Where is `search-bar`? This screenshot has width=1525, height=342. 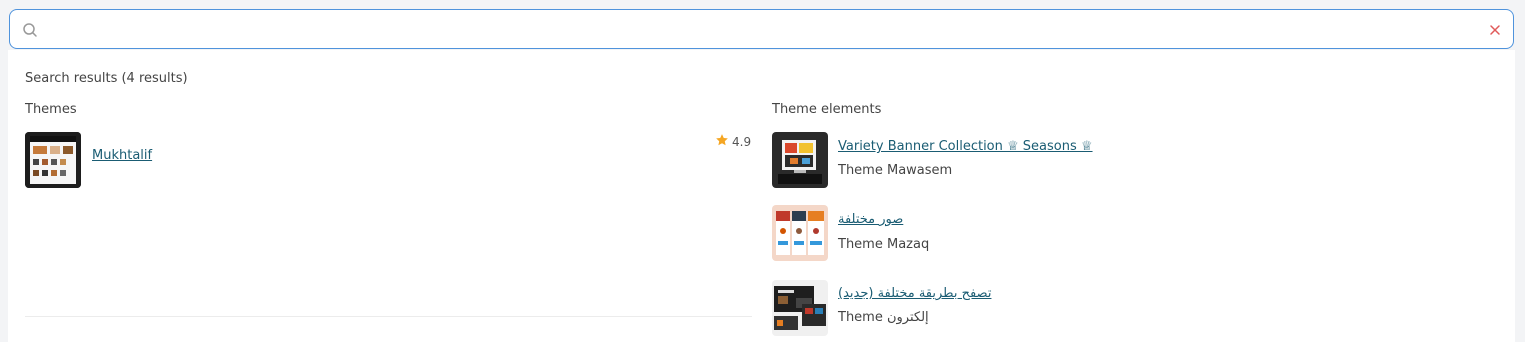 search-bar is located at coordinates (761, 29).